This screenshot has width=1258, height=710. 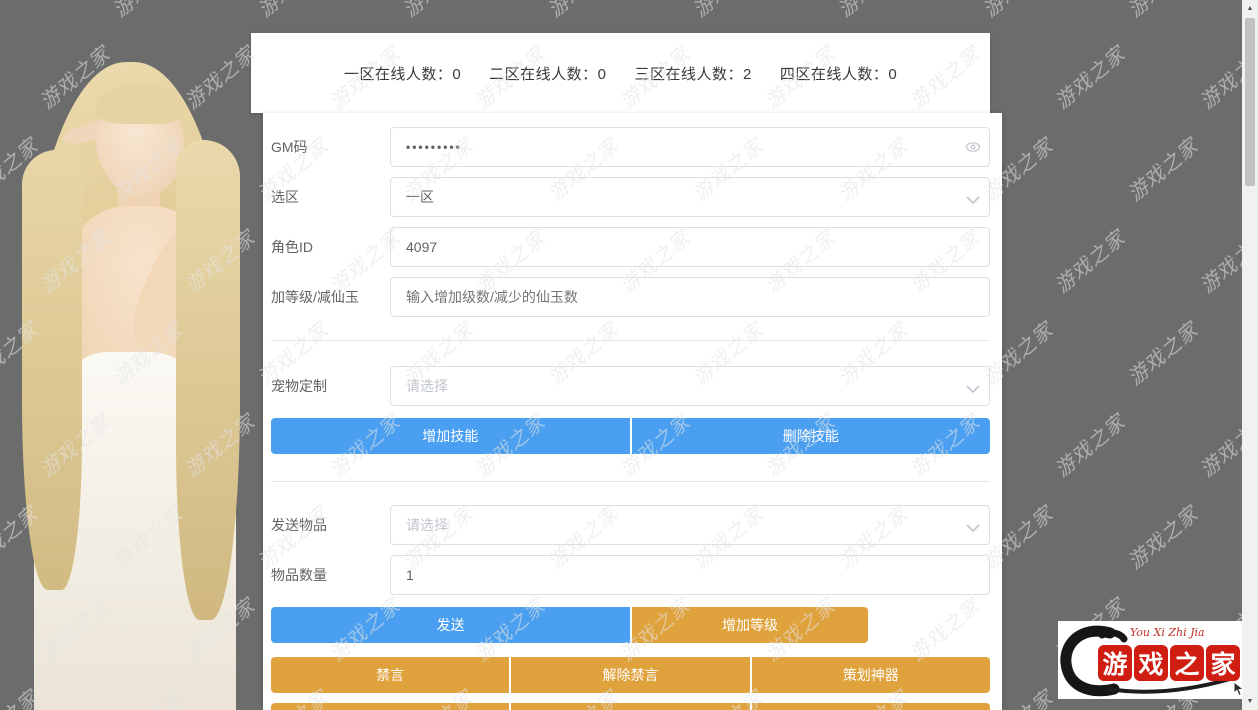 I want to click on scrollbar-thumb, so click(x=1250, y=102).